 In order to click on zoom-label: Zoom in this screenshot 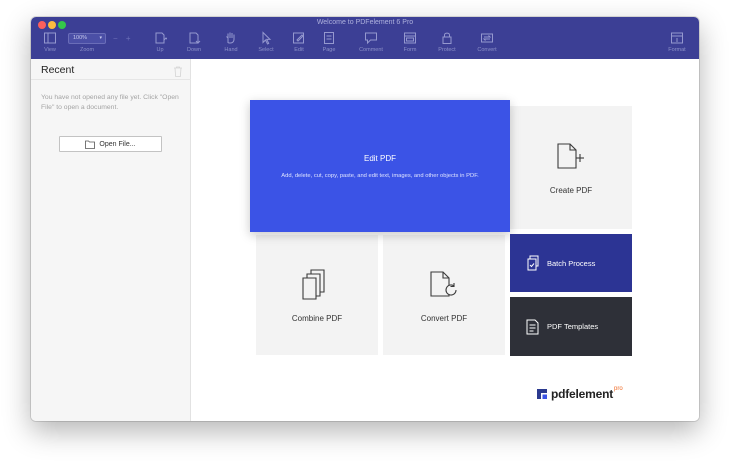, I will do `click(87, 50)`.